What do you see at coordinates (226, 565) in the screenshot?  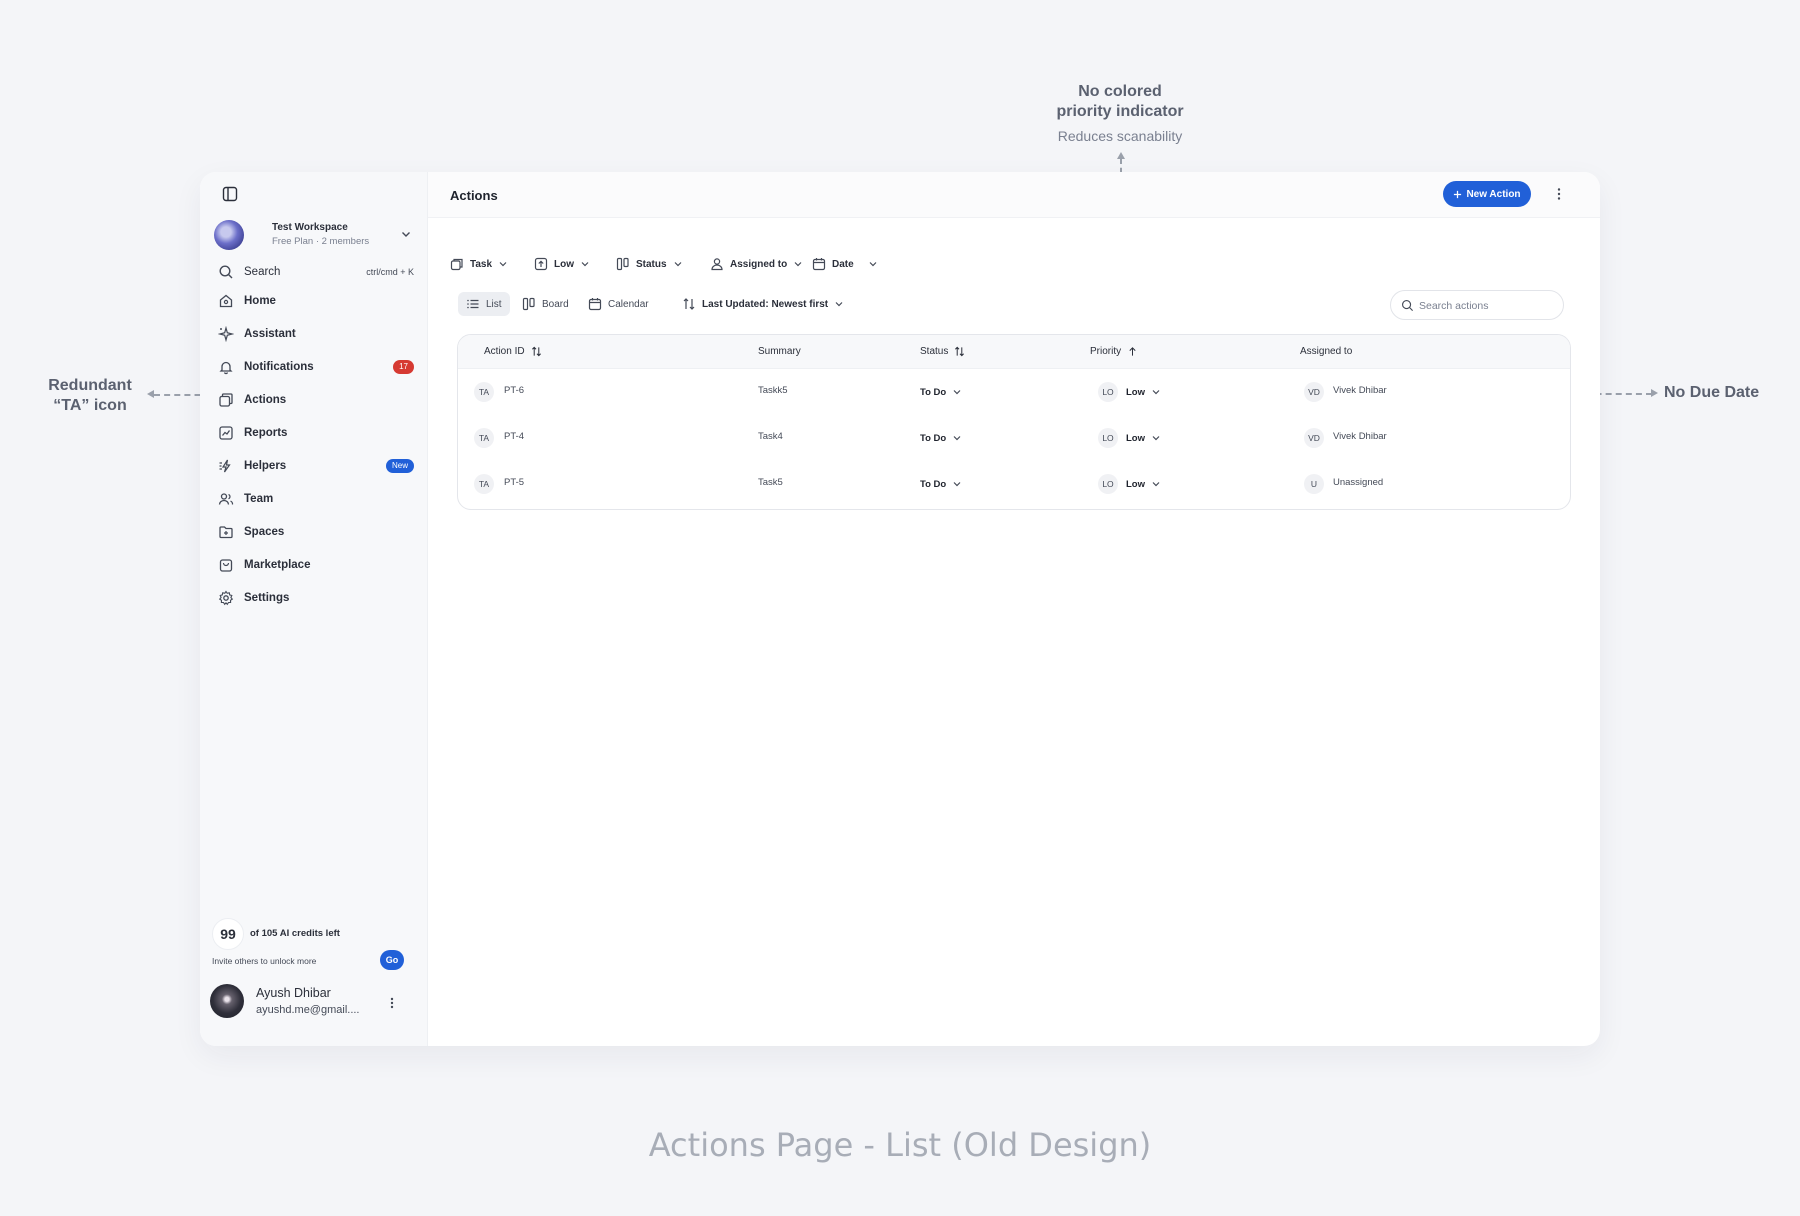 I see `bag-icon` at bounding box center [226, 565].